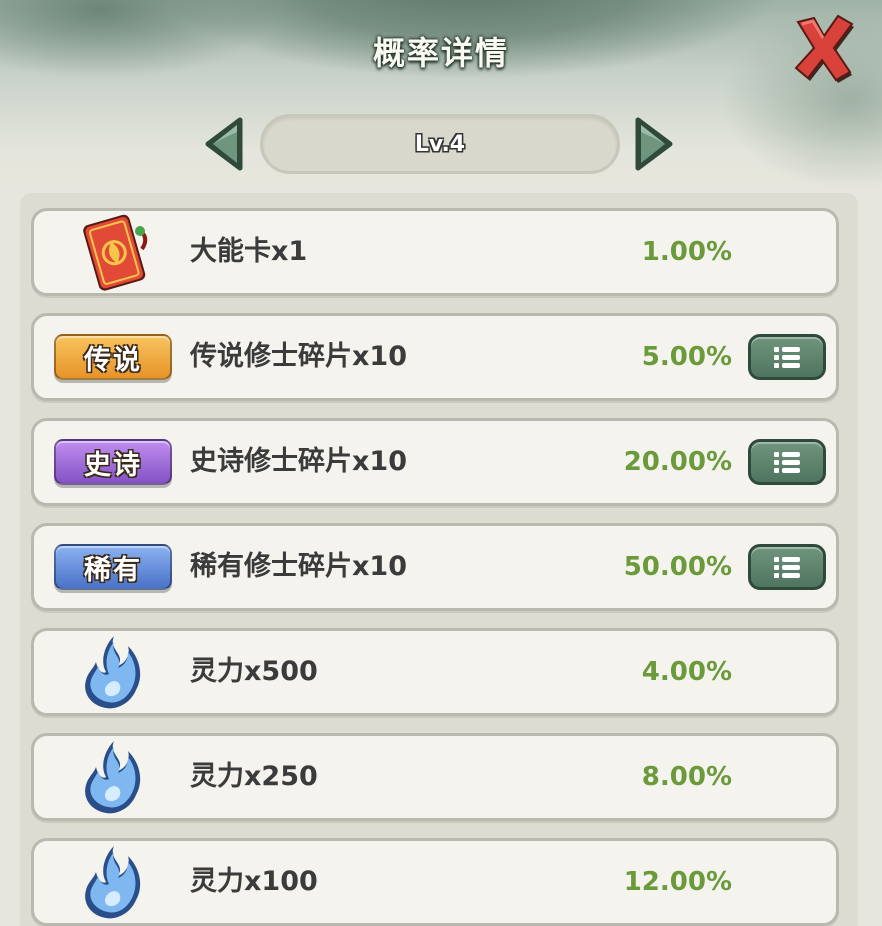 This screenshot has height=926, width=882. I want to click on rare-badge: 稀有, so click(113, 567).